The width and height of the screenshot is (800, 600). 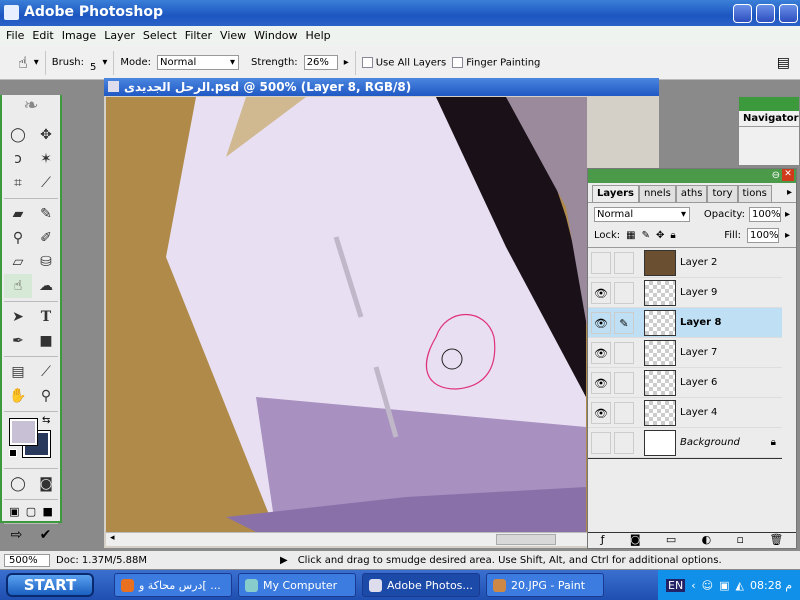 What do you see at coordinates (27, 560) in the screenshot?
I see `zoom-field: 500%` at bounding box center [27, 560].